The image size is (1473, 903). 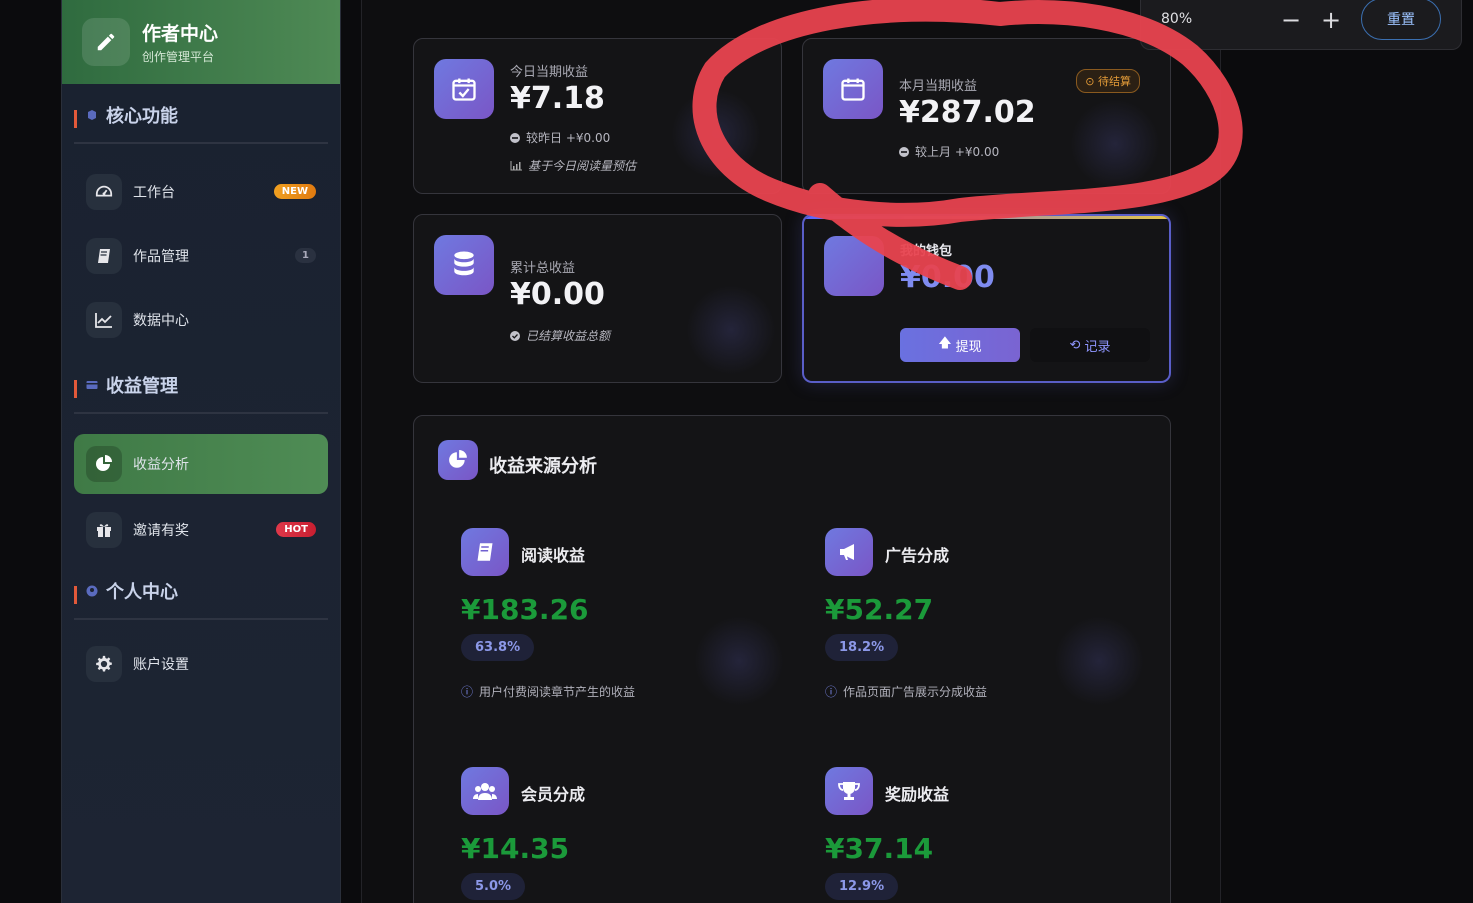 I want to click on brand-header: 作者中心 创作管理平台, so click(x=201, y=42).